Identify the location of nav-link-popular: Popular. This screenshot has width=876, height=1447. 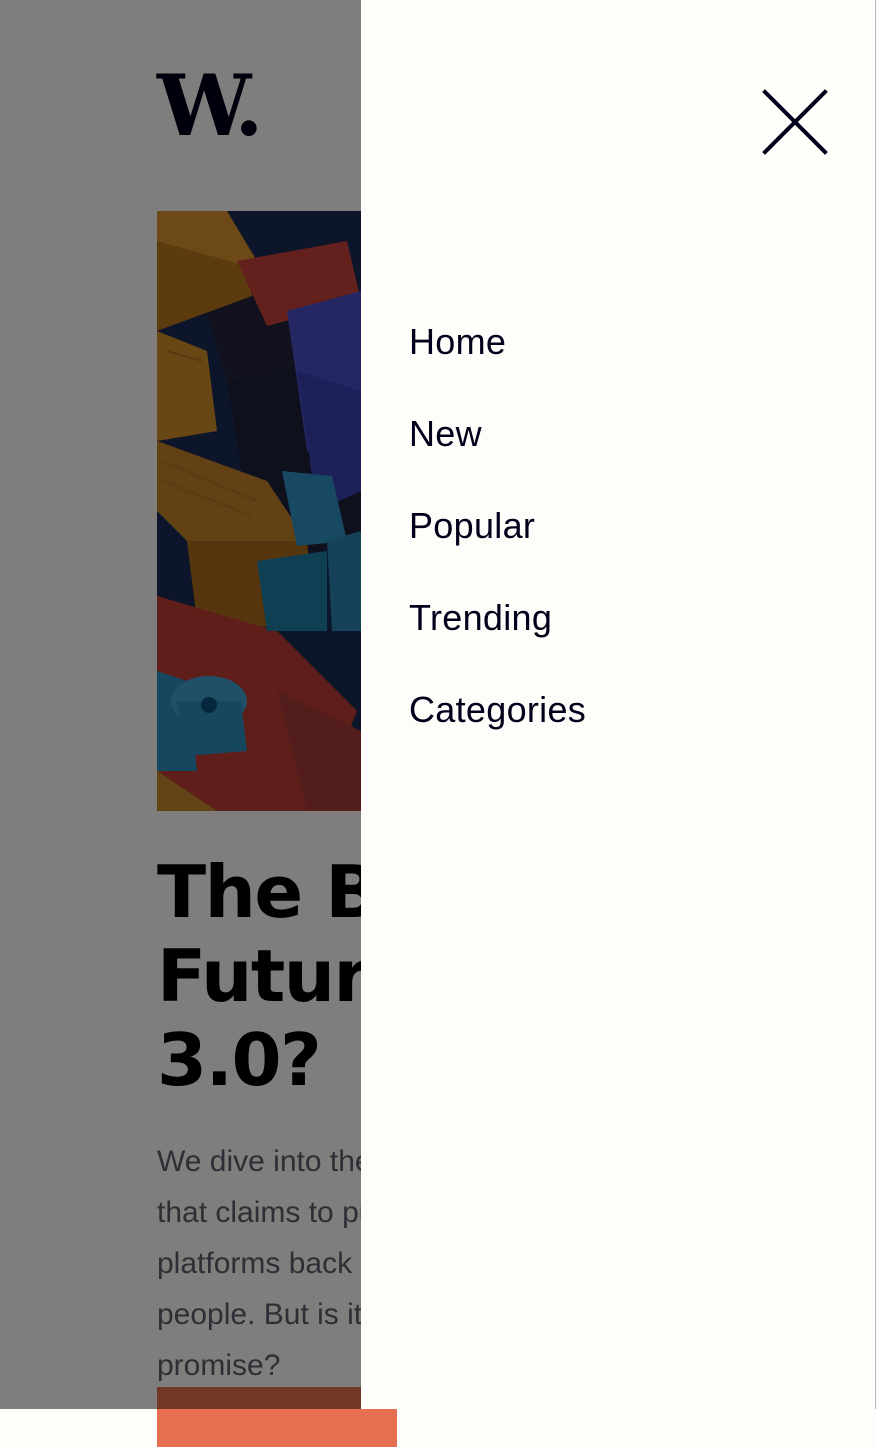
(472, 525).